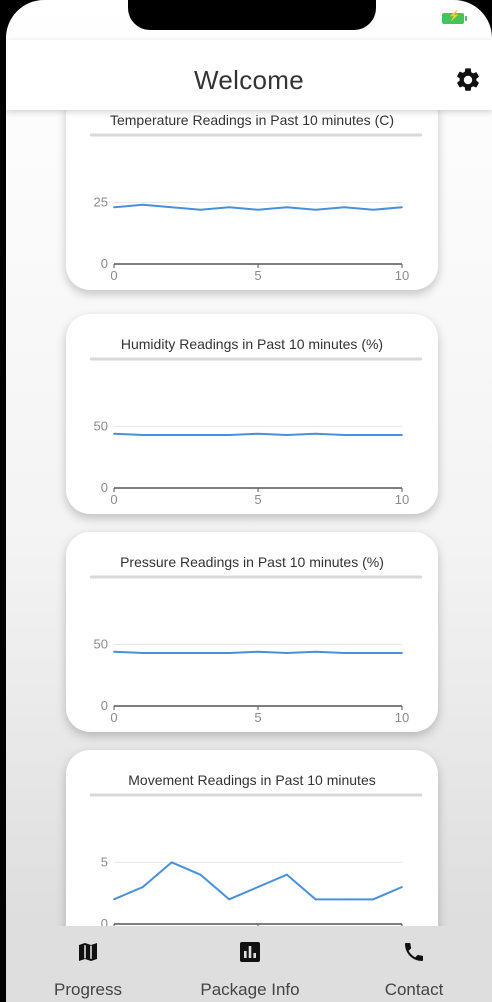 The image size is (492, 1002). What do you see at coordinates (454, 17) in the screenshot?
I see `battery-charging-icon: ⚡` at bounding box center [454, 17].